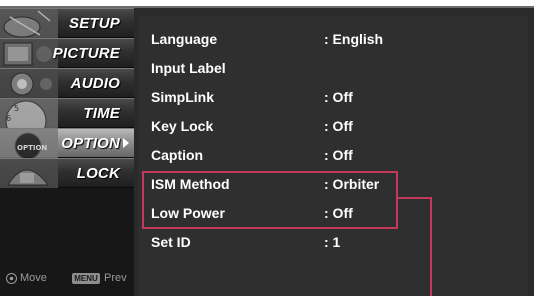 This screenshot has height=296, width=534. What do you see at coordinates (29, 174) in the screenshot?
I see `lock-icon` at bounding box center [29, 174].